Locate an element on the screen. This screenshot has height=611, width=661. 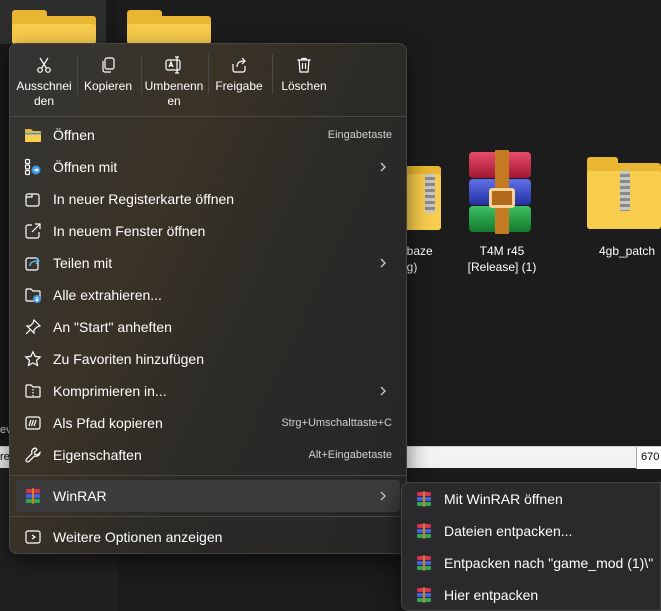
menu-item-open-new-tab: In neuer Registerkarte öffnen is located at coordinates (208, 199).